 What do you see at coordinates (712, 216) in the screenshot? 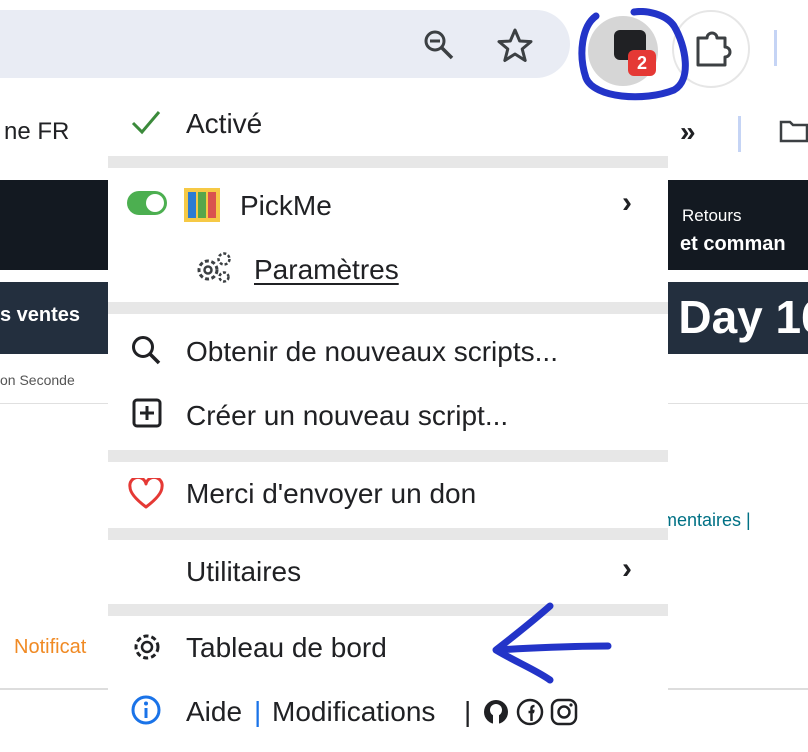
I see `returns-label: Retours` at bounding box center [712, 216].